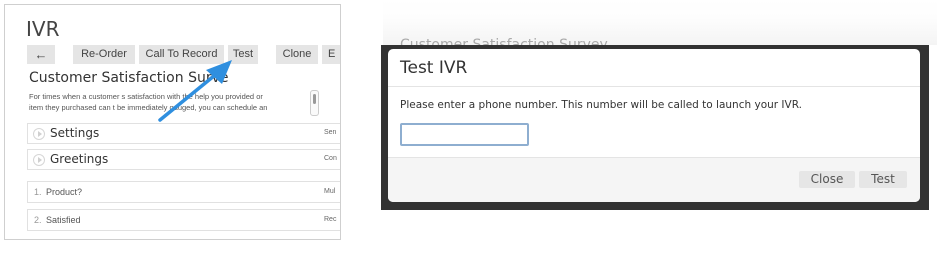 The height and width of the screenshot is (259, 937). I want to click on arrow-left-icon: ←, so click(41, 54).